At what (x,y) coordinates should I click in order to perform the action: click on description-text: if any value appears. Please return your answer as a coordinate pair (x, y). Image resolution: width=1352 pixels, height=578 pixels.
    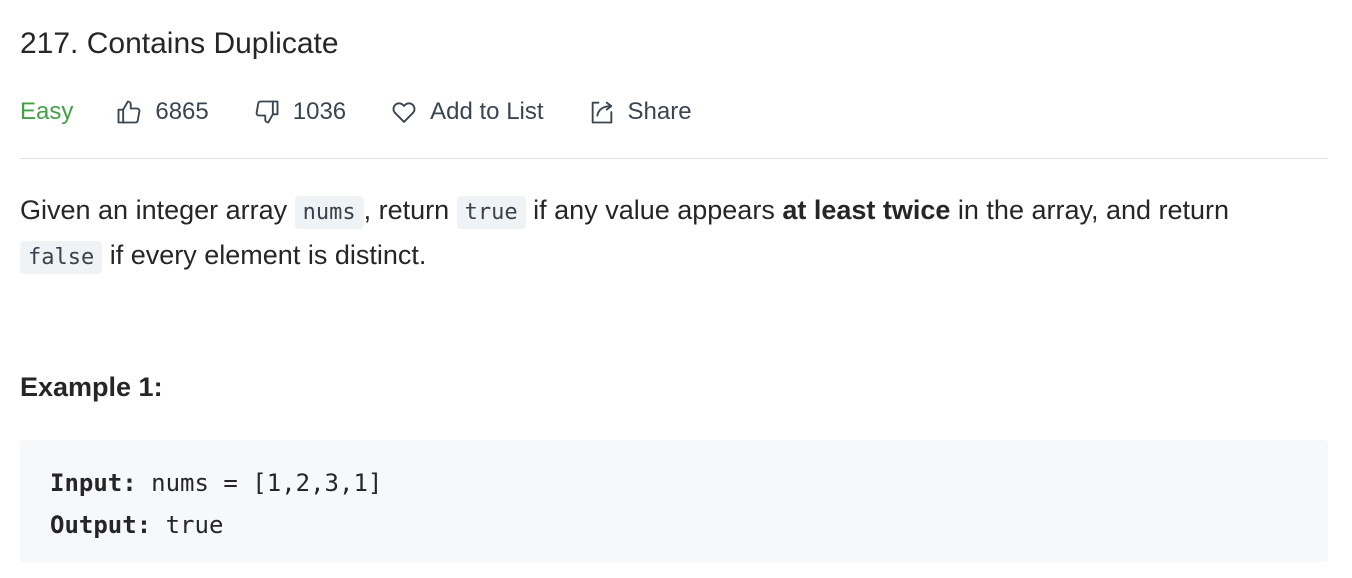
    Looking at the image, I should click on (654, 210).